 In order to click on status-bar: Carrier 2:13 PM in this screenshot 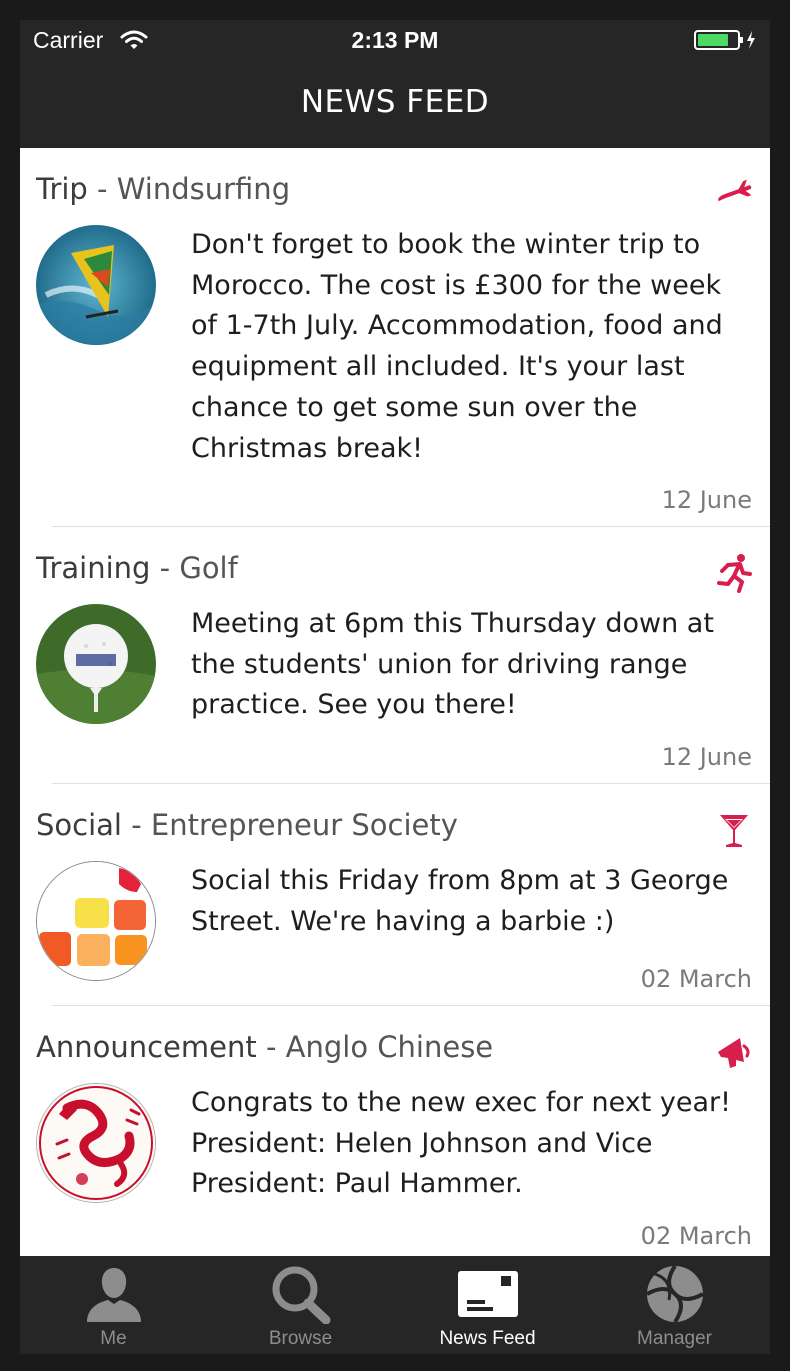, I will do `click(395, 40)`.